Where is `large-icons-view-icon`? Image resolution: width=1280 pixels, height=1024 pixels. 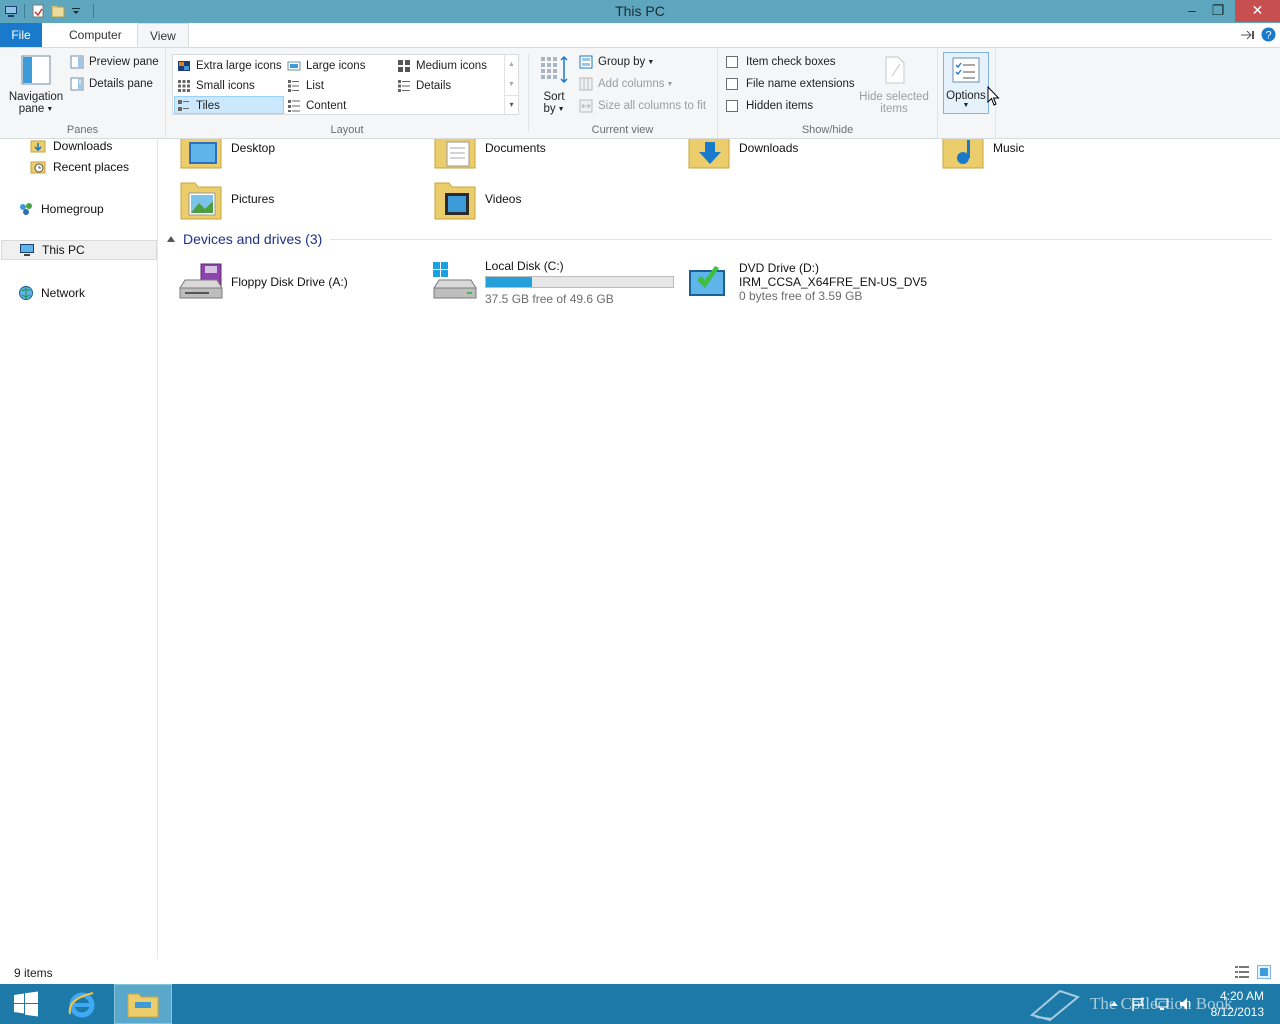 large-icons-view-icon is located at coordinates (1264, 972).